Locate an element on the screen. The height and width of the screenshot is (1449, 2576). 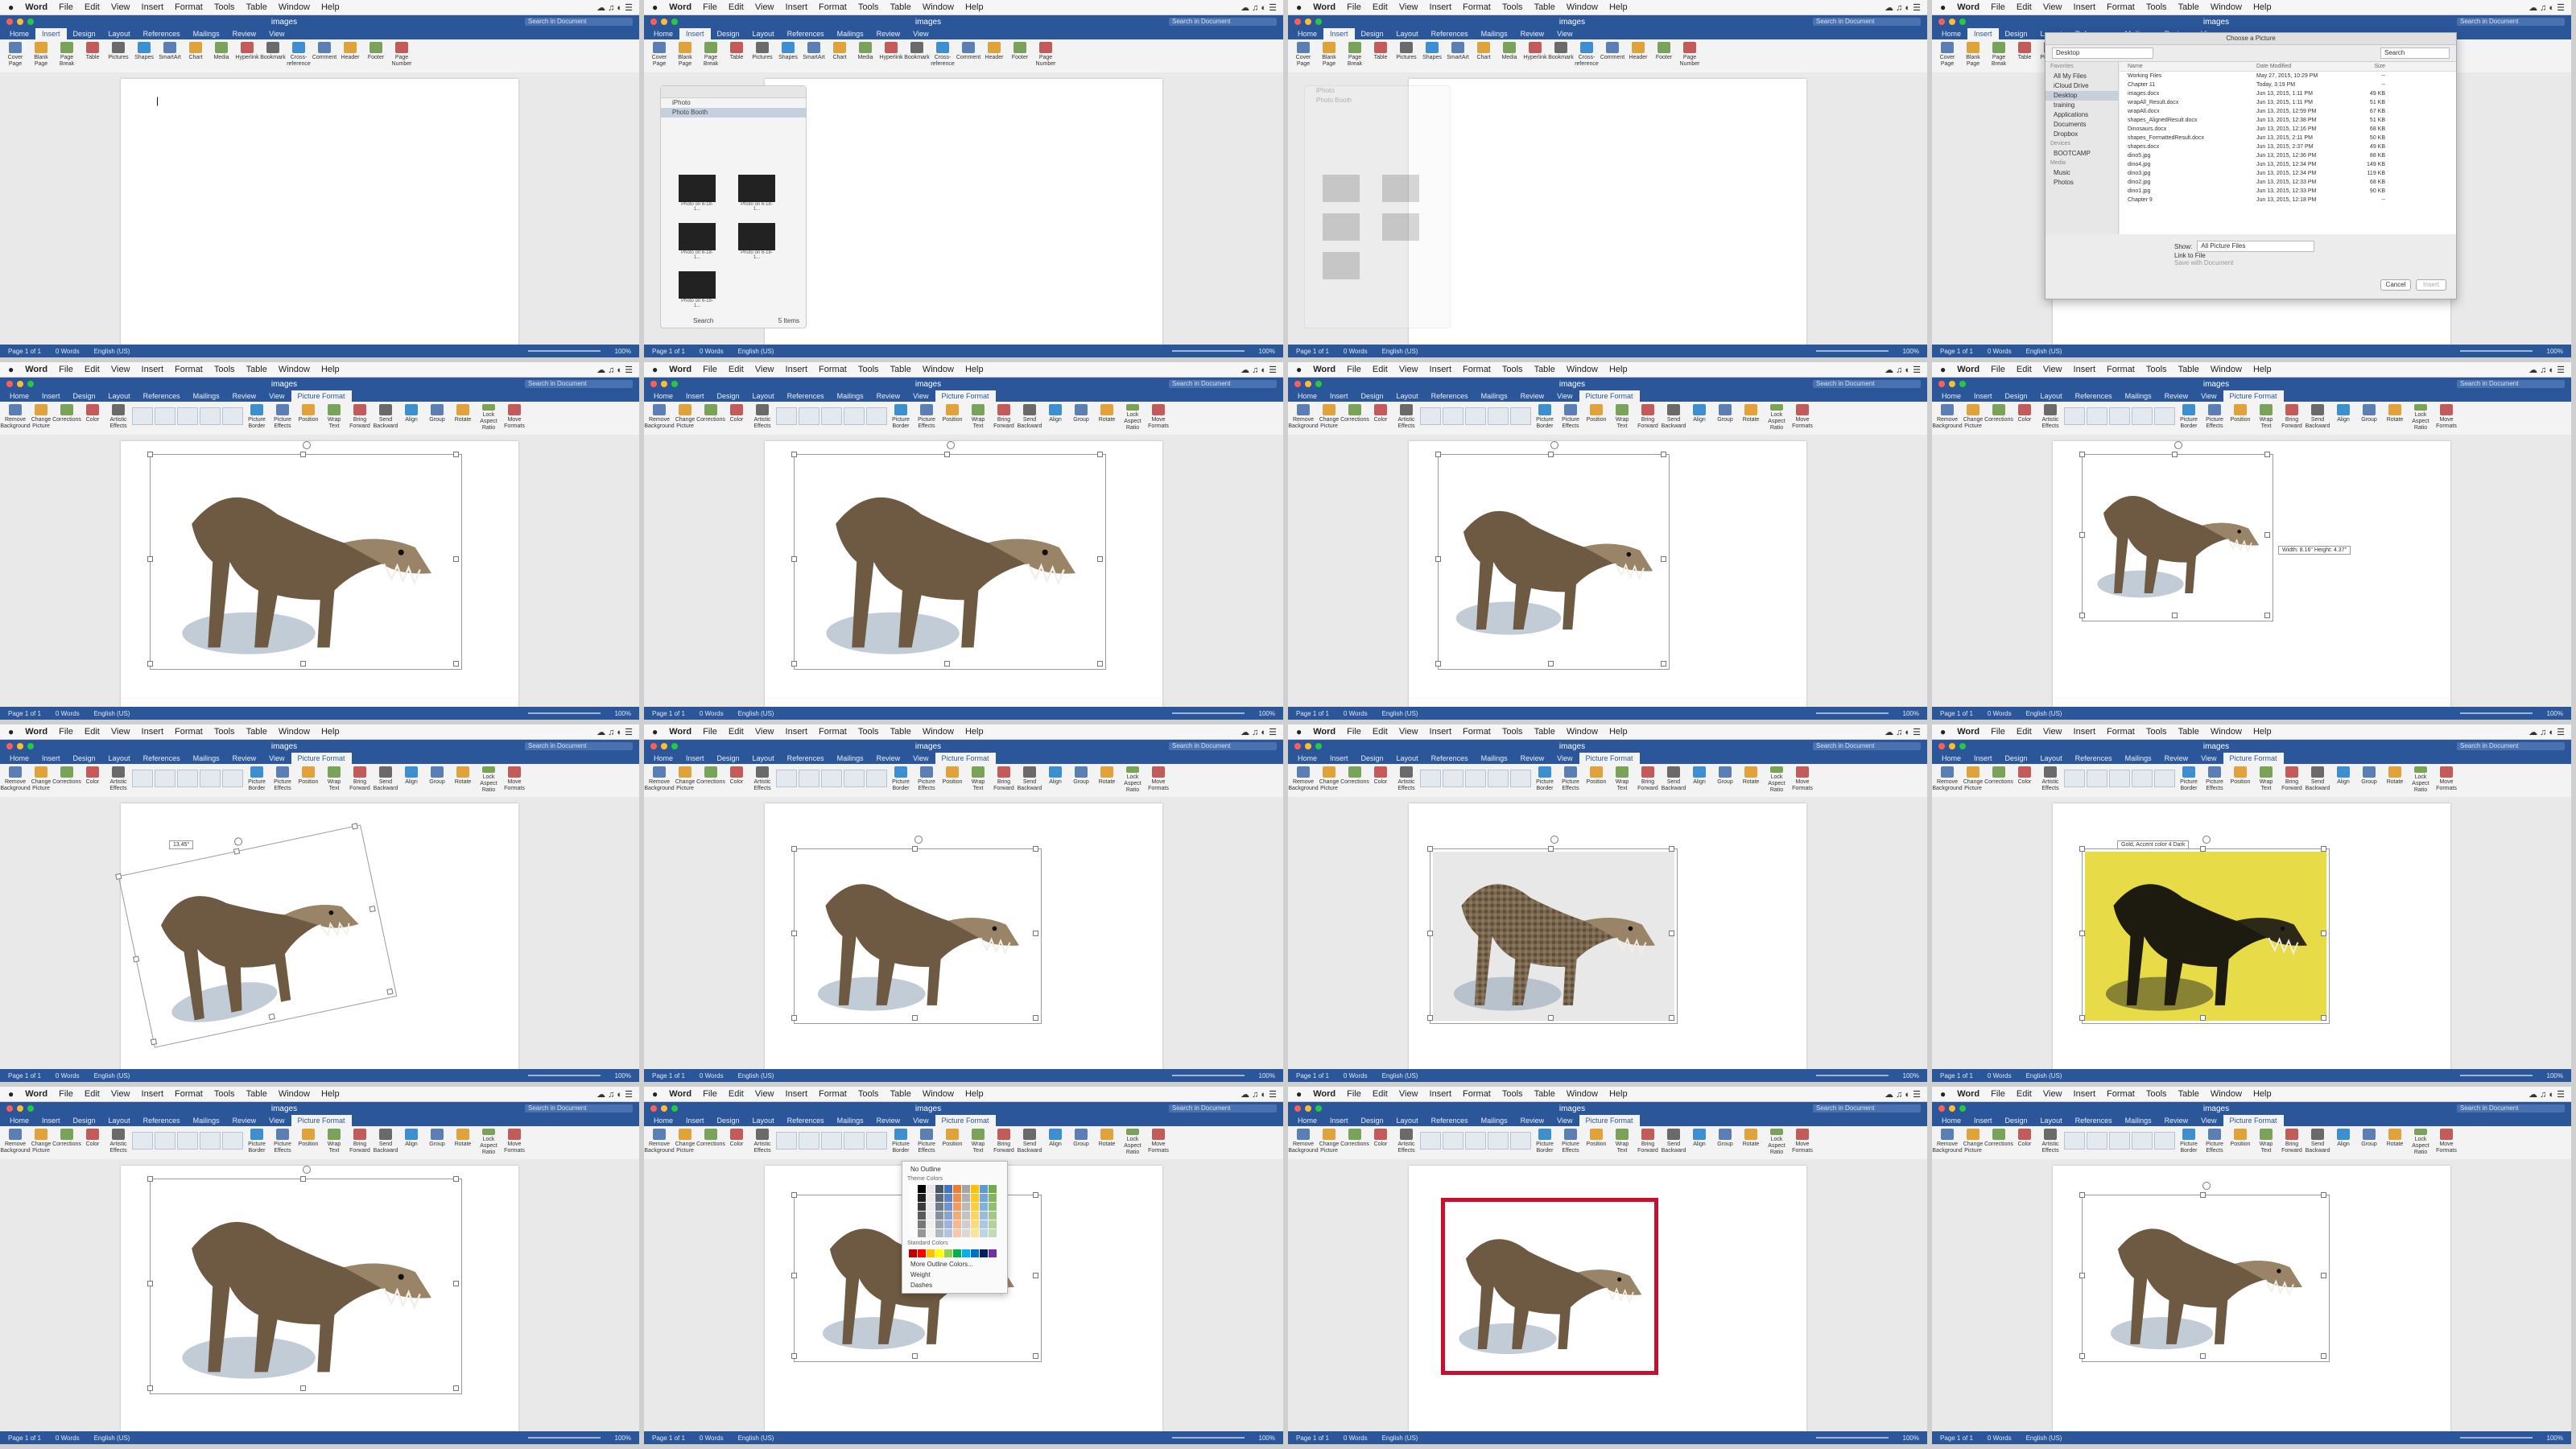
file-row: Working Files May 27, 2015, 10:29 PM -- is located at coordinates (2288, 76).